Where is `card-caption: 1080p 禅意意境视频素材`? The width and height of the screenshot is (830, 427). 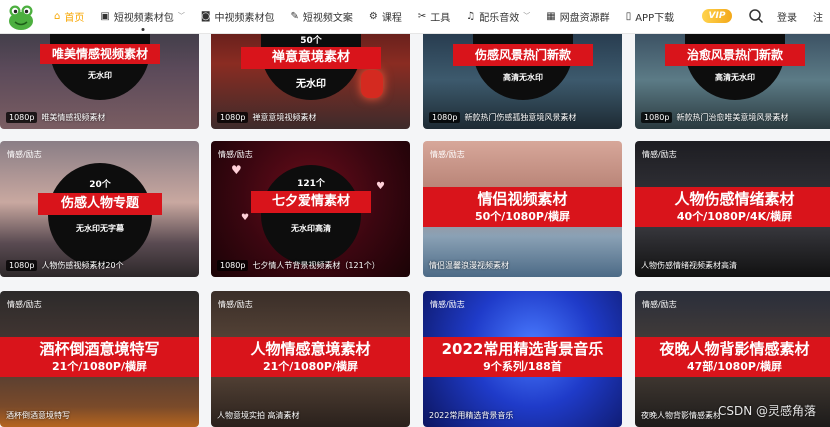
card-caption: 1080p 禅意意境视频素材 is located at coordinates (266, 117).